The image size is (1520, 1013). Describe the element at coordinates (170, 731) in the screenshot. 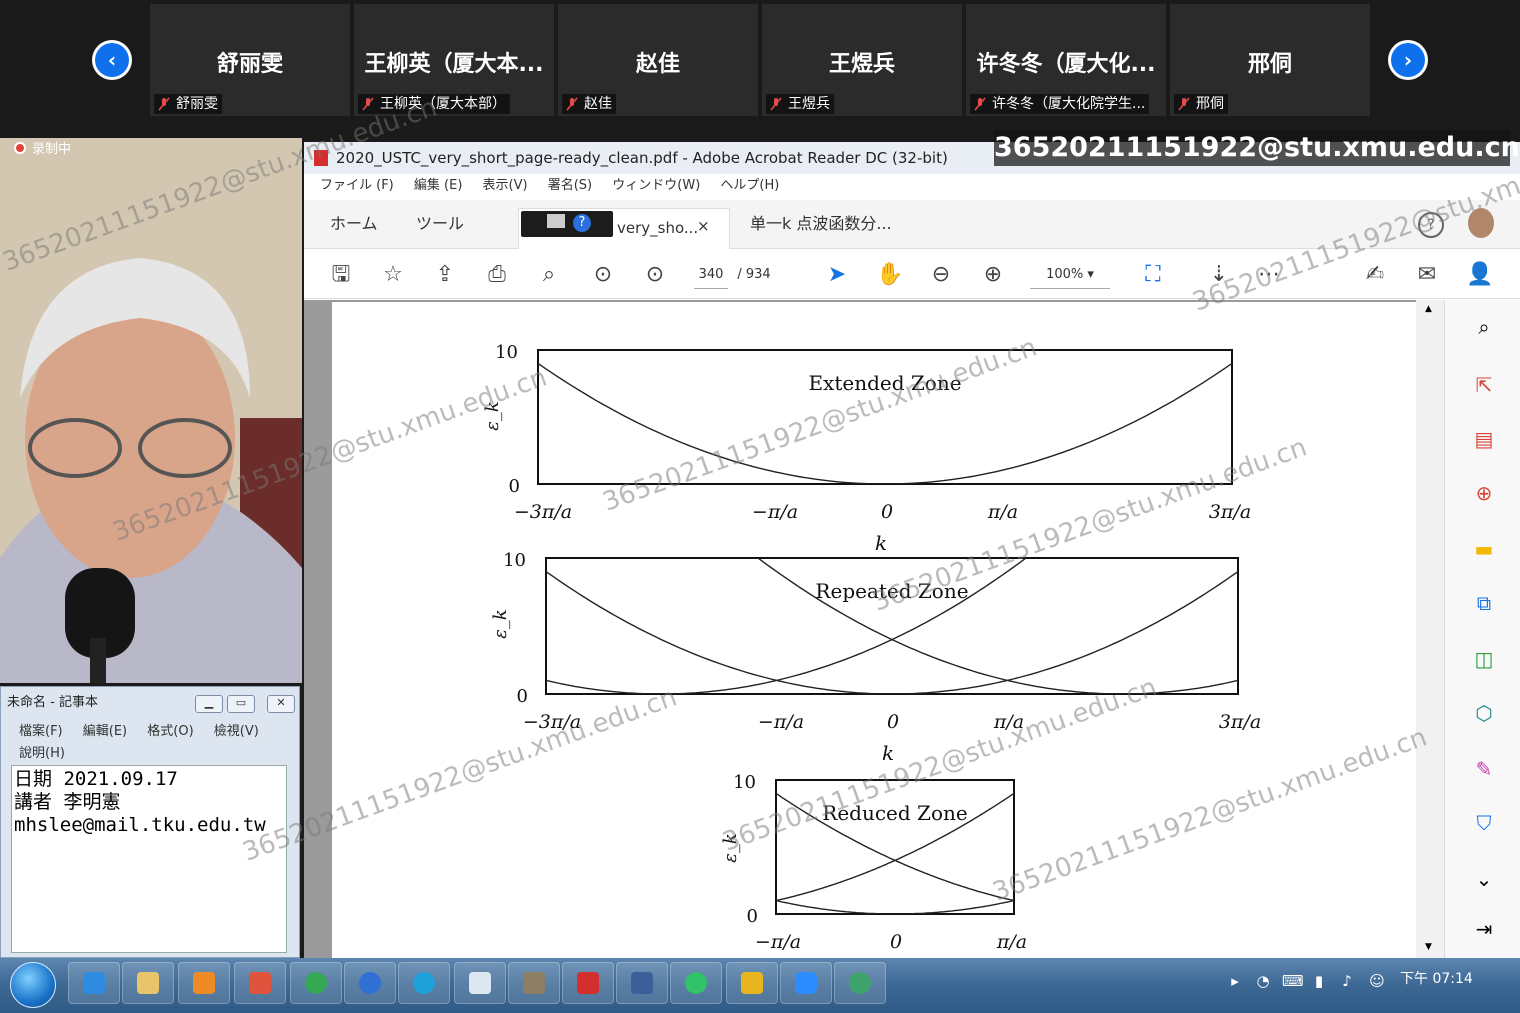

I see `menu-format: 格式(O)` at that location.